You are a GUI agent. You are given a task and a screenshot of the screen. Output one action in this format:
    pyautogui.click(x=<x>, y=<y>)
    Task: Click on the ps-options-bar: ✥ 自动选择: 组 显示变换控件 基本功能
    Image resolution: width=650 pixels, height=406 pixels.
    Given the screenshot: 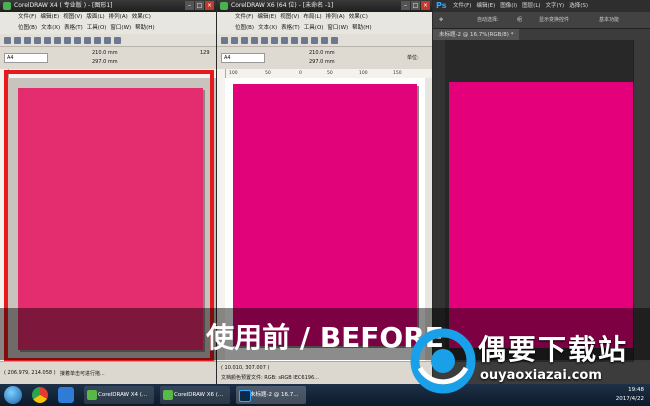 What is the action you would take?
    pyautogui.click(x=541, y=20)
    